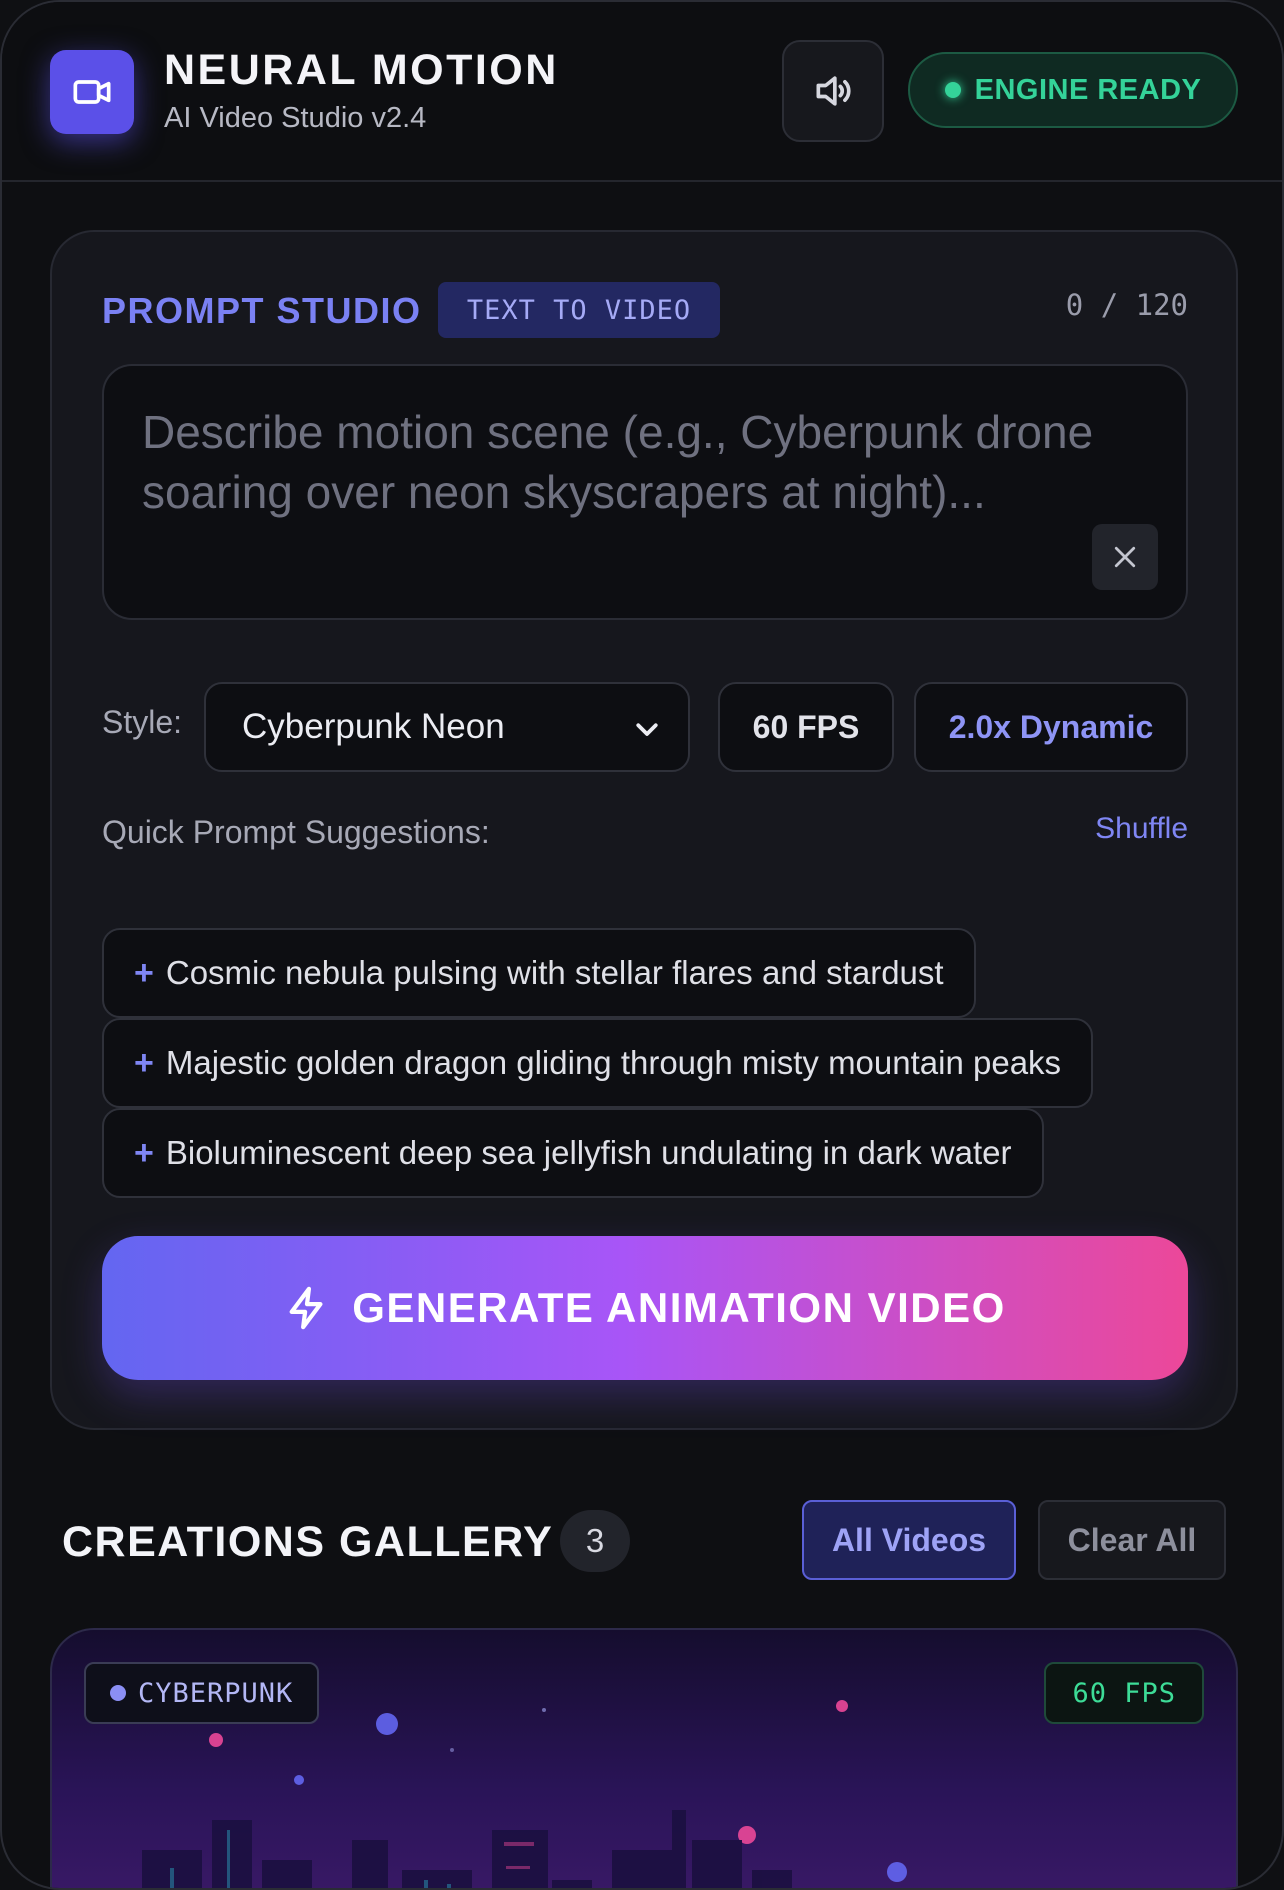  I want to click on mode-badge: TEXT TO VIDEO, so click(579, 310).